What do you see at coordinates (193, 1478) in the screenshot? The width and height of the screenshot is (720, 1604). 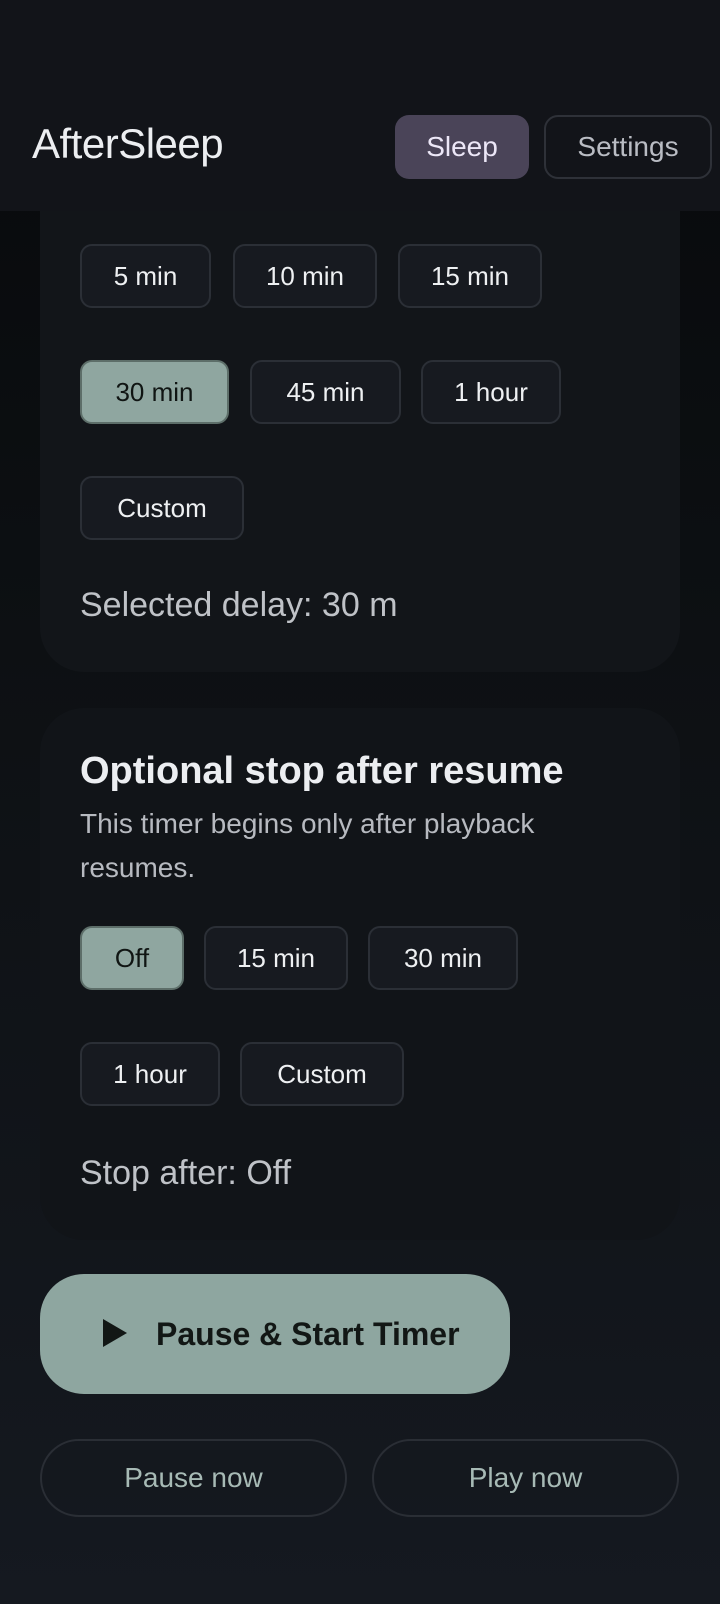 I see `pause-now-button: Pause now` at bounding box center [193, 1478].